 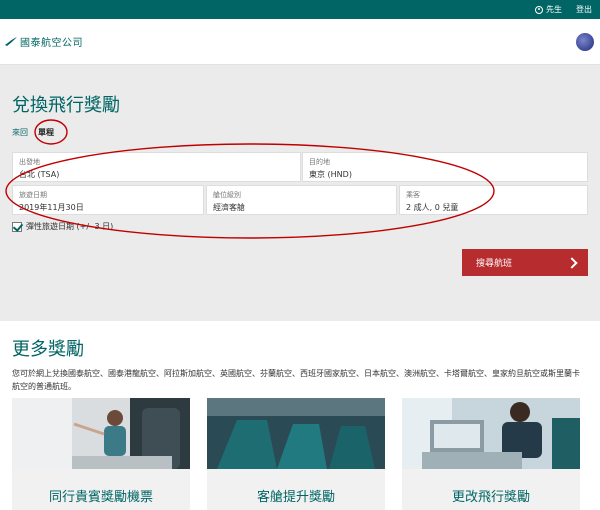 I want to click on cabin-passenger-photo, so click(x=101, y=433).